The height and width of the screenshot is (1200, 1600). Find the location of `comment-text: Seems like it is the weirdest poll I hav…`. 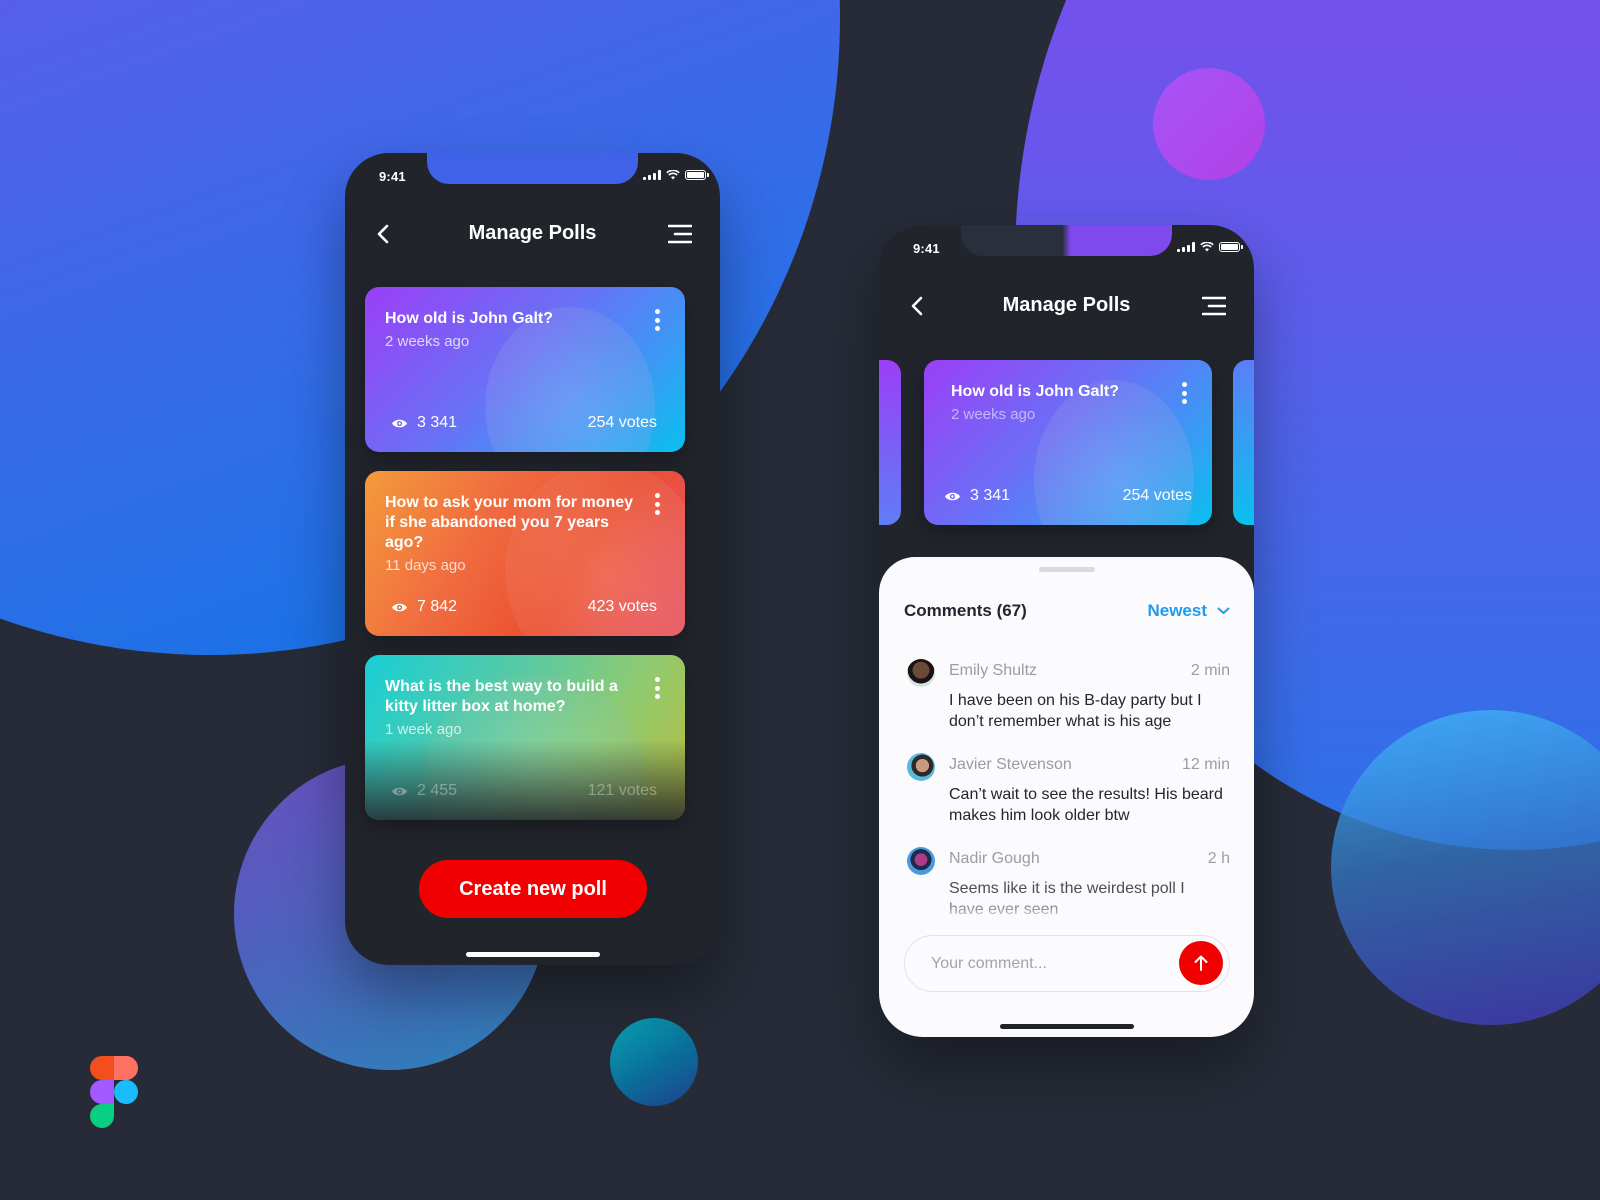

comment-text: Seems like it is the weirdest poll I hav… is located at coordinates (1079, 898).